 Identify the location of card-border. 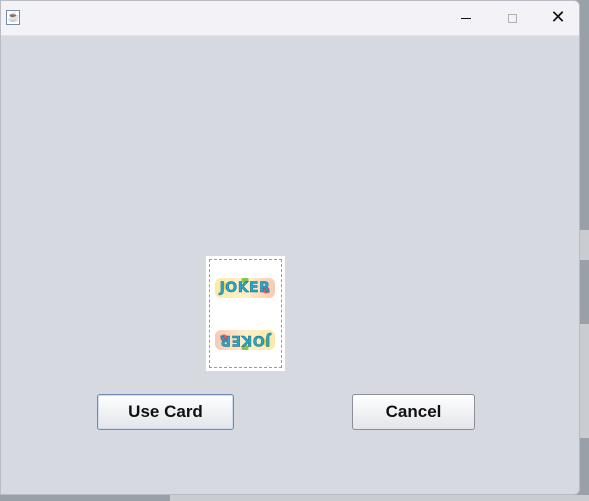
(245, 313).